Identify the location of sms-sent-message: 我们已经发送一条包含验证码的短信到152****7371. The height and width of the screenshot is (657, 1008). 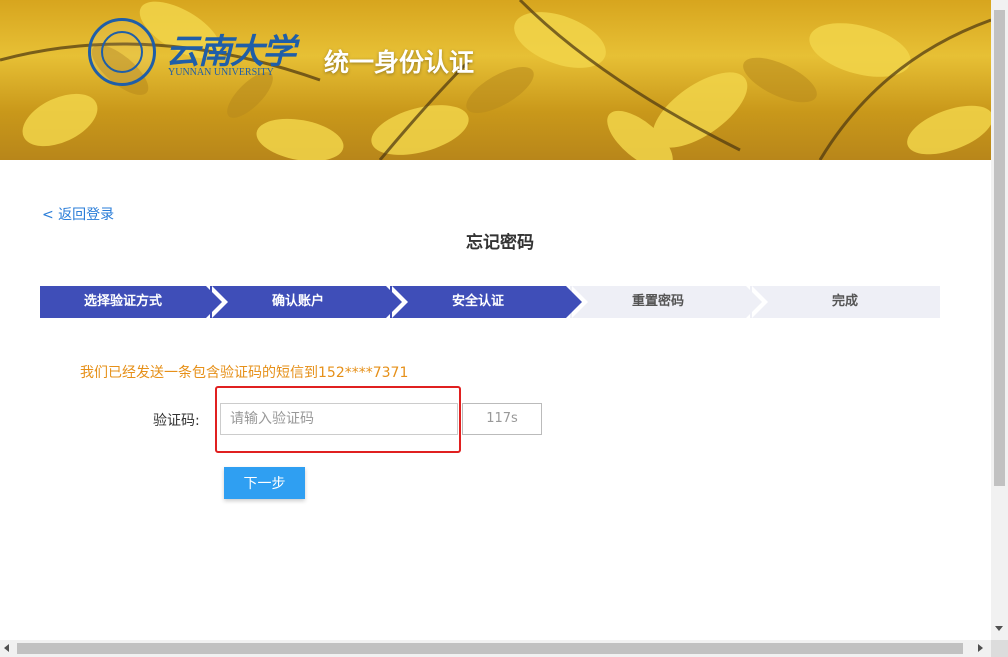
(244, 373).